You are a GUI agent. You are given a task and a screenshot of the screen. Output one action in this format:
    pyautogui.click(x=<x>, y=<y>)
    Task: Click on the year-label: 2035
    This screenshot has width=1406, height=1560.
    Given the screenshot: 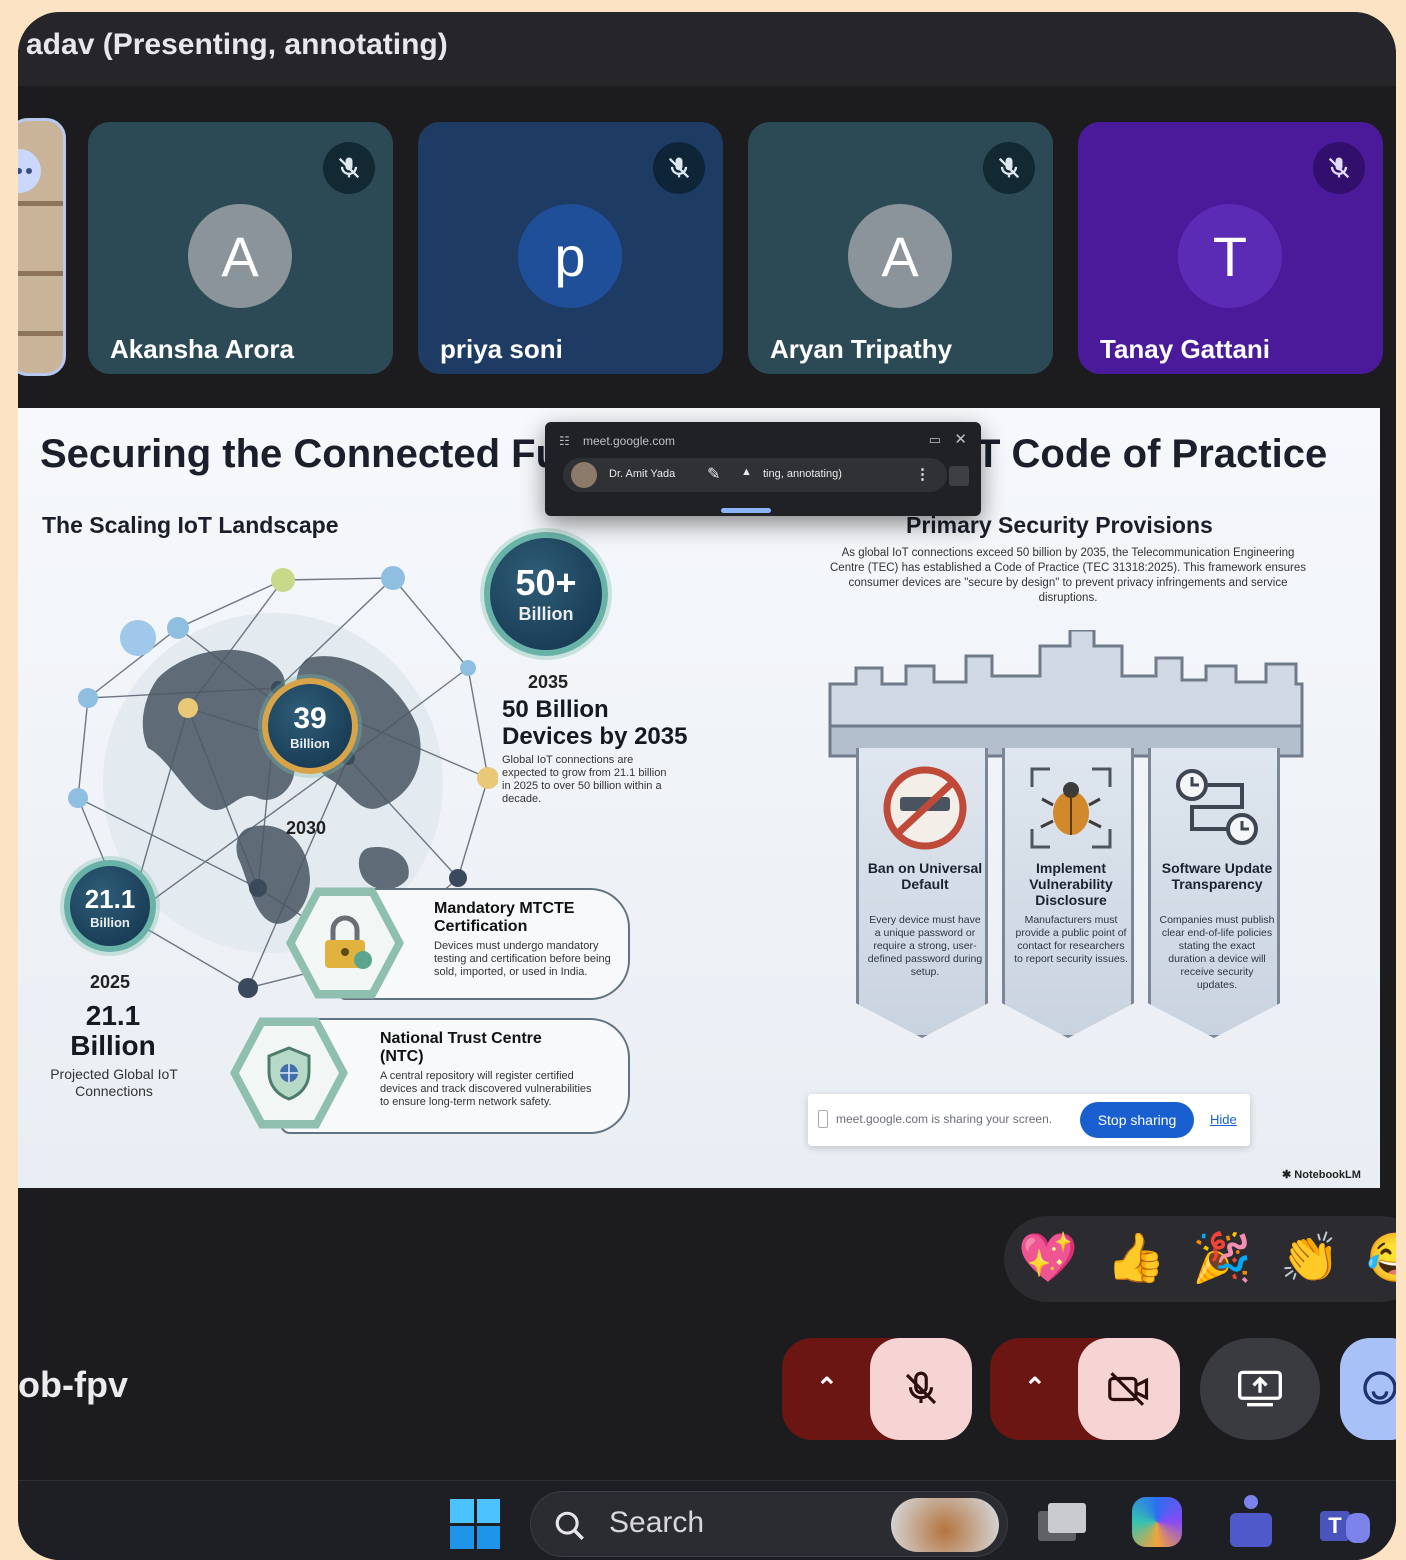 What is the action you would take?
    pyautogui.click(x=548, y=682)
    